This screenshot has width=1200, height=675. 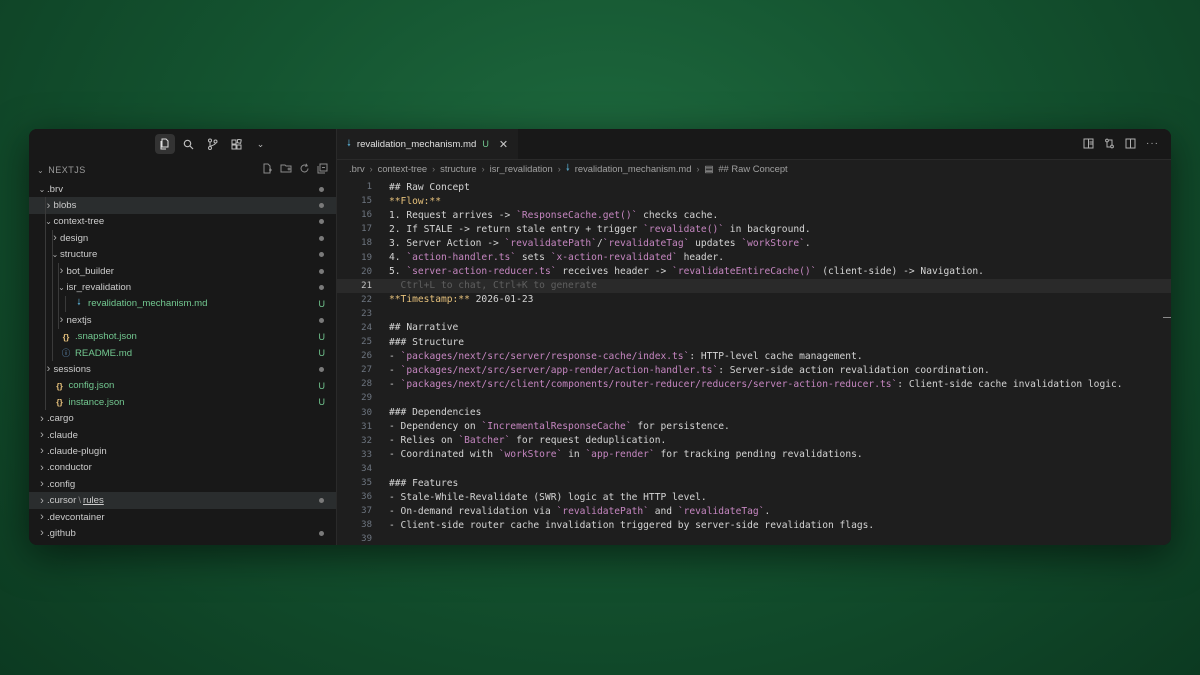 What do you see at coordinates (106, 337) in the screenshot?
I see `tree-item-label: .snapshot.json` at bounding box center [106, 337].